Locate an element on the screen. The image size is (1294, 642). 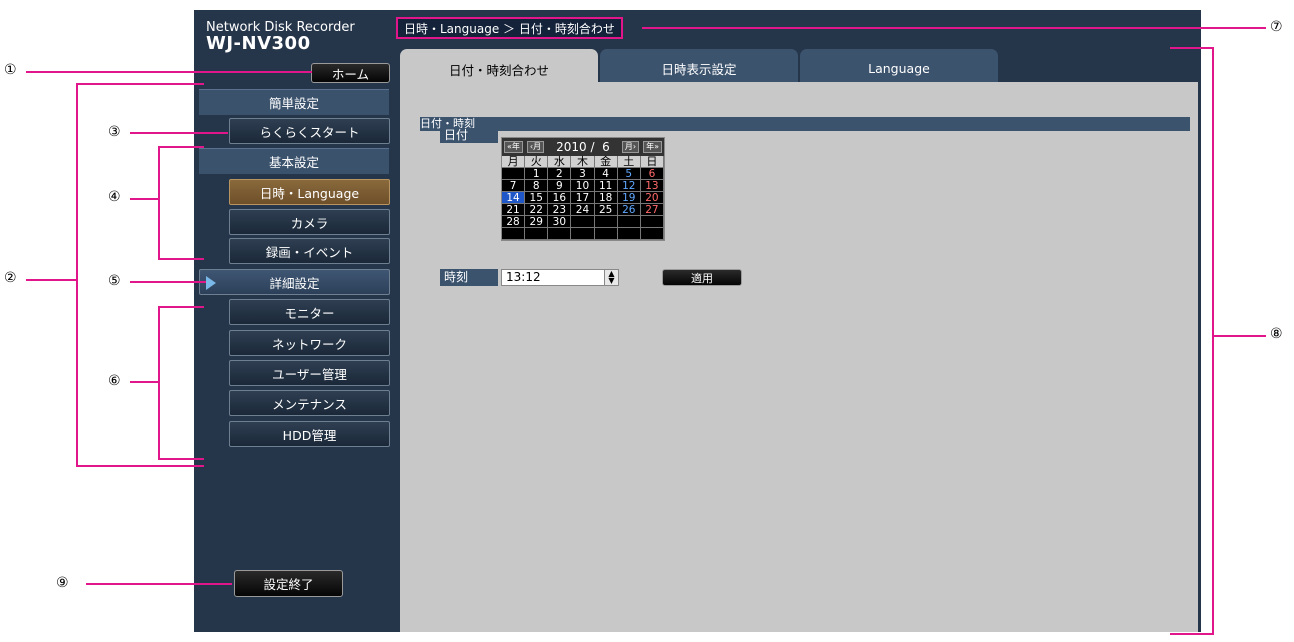
sidebar-item-user-management: ユーザー管理 is located at coordinates (309, 373).